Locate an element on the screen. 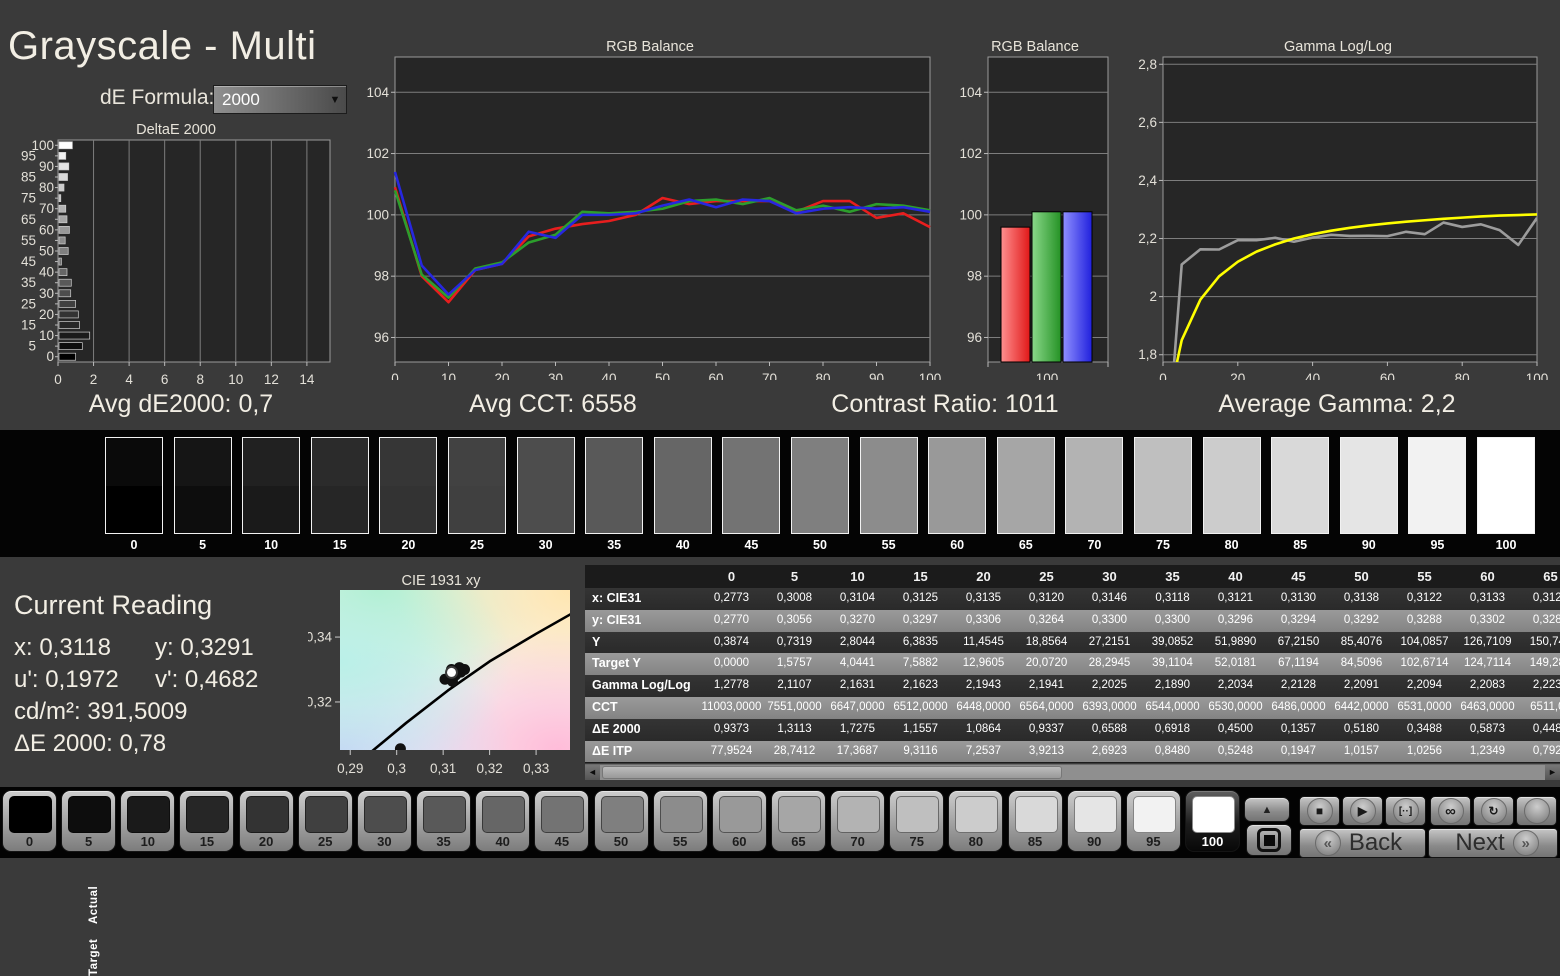 This screenshot has height=976, width=1560. table-cell: 67,2150 is located at coordinates (1298, 641).